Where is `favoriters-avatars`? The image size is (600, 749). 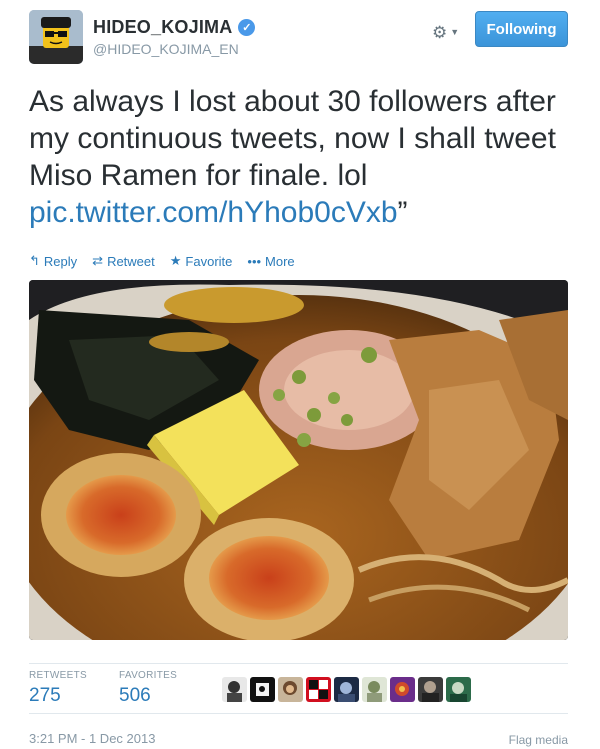 favoriters-avatars is located at coordinates (346, 689).